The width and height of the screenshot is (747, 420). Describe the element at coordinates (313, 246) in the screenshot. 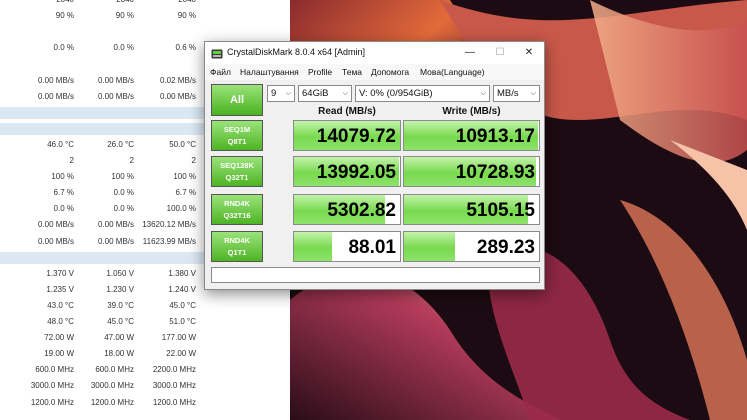

I see `read-result-bar` at that location.